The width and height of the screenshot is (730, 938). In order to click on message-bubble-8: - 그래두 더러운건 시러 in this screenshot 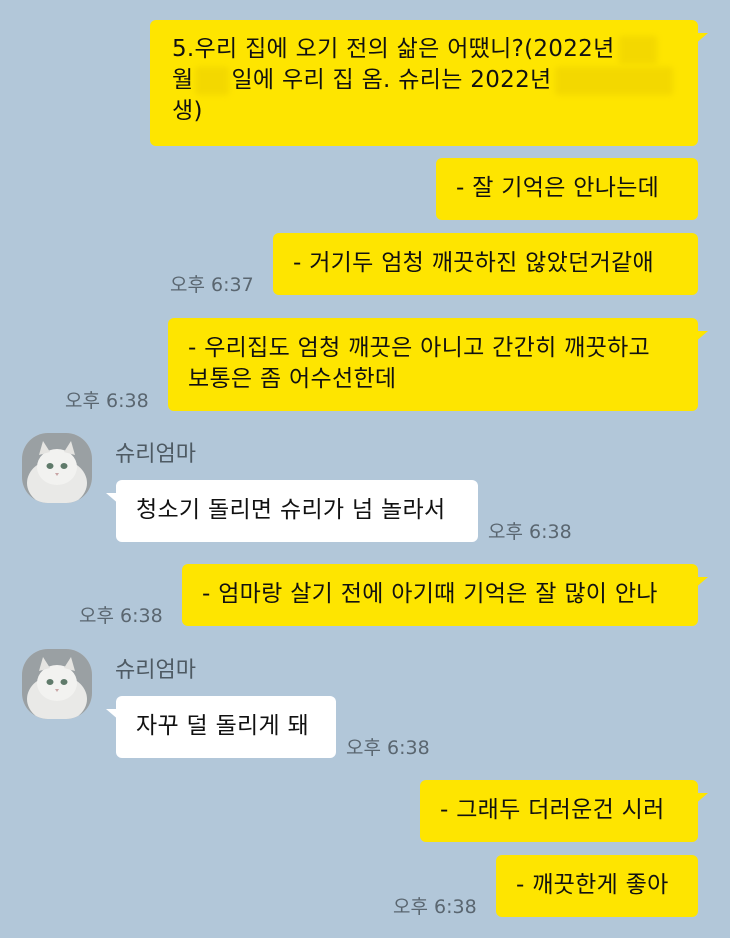, I will do `click(564, 811)`.